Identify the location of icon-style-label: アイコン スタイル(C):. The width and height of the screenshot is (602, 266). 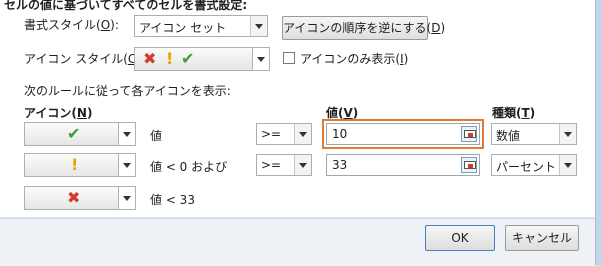
(84, 59).